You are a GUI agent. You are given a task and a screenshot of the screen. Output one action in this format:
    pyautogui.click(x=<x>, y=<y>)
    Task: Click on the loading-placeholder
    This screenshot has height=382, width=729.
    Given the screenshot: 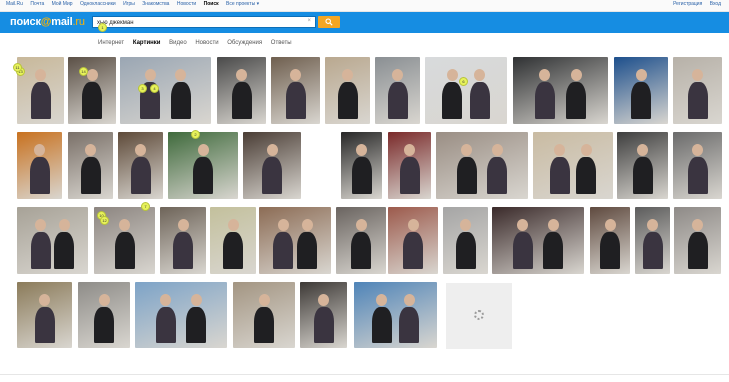 What is the action you would take?
    pyautogui.click(x=479, y=316)
    